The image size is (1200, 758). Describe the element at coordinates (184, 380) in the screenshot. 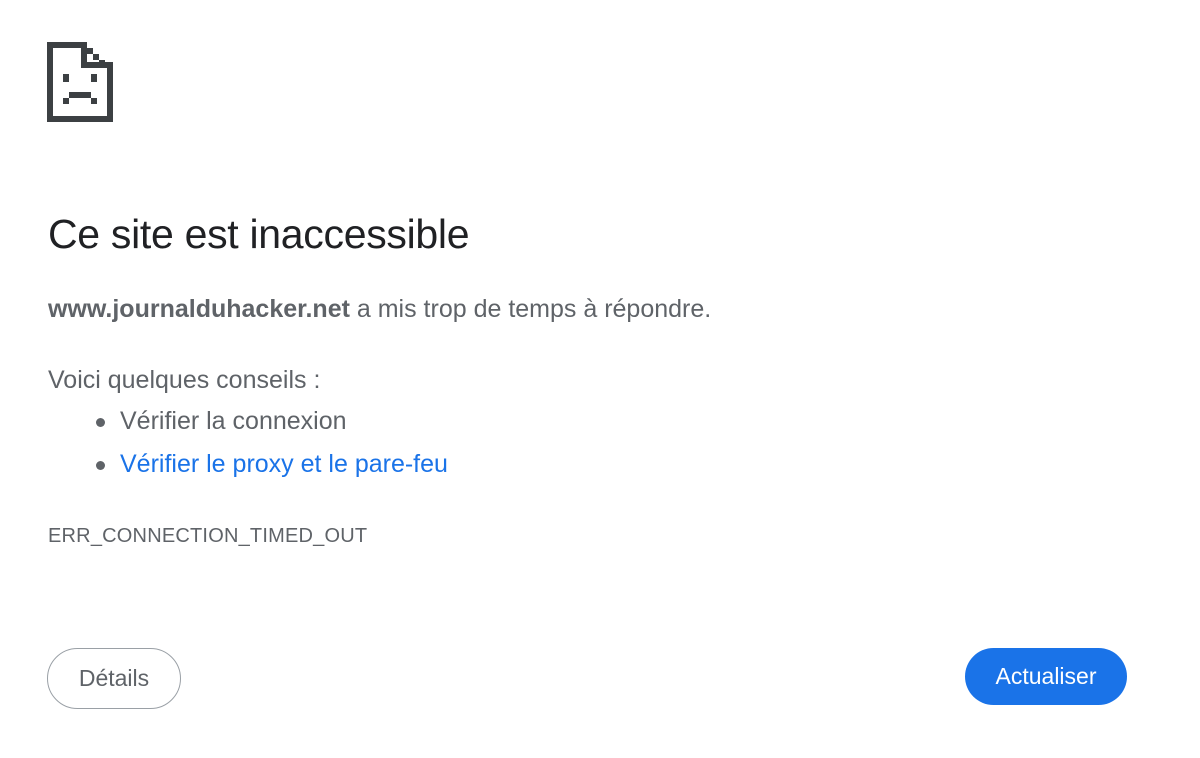

I see `suggestions-heading: Voici quelques conseils :` at that location.